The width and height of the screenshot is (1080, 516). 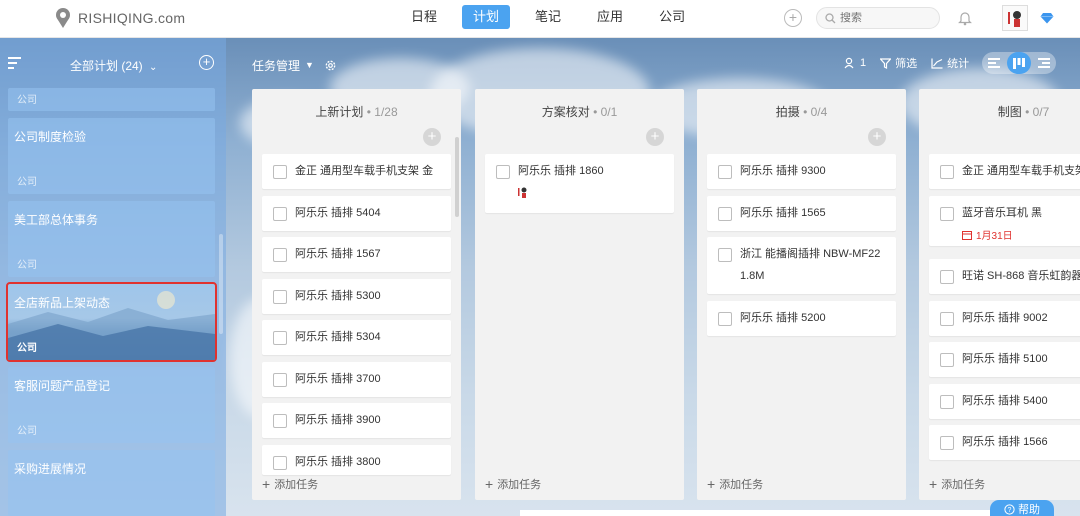 What do you see at coordinates (356, 379) in the screenshot?
I see `task-card: 阿乐乐 插排 3700` at bounding box center [356, 379].